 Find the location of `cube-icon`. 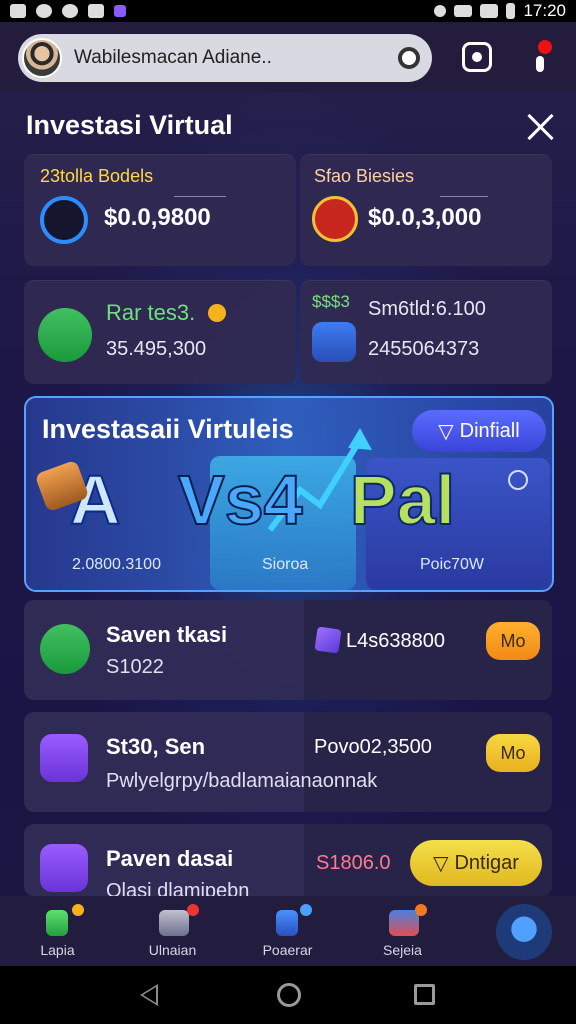

cube-icon is located at coordinates (328, 640).